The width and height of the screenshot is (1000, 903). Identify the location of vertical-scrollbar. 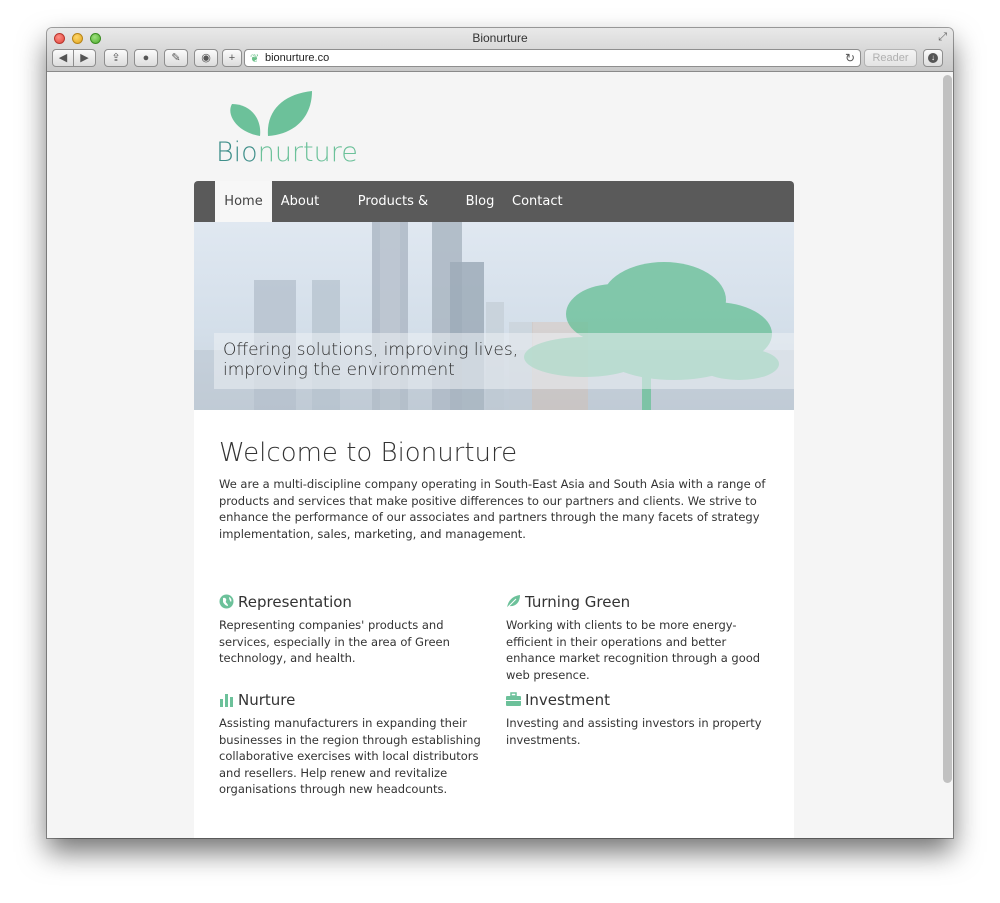
(947, 429).